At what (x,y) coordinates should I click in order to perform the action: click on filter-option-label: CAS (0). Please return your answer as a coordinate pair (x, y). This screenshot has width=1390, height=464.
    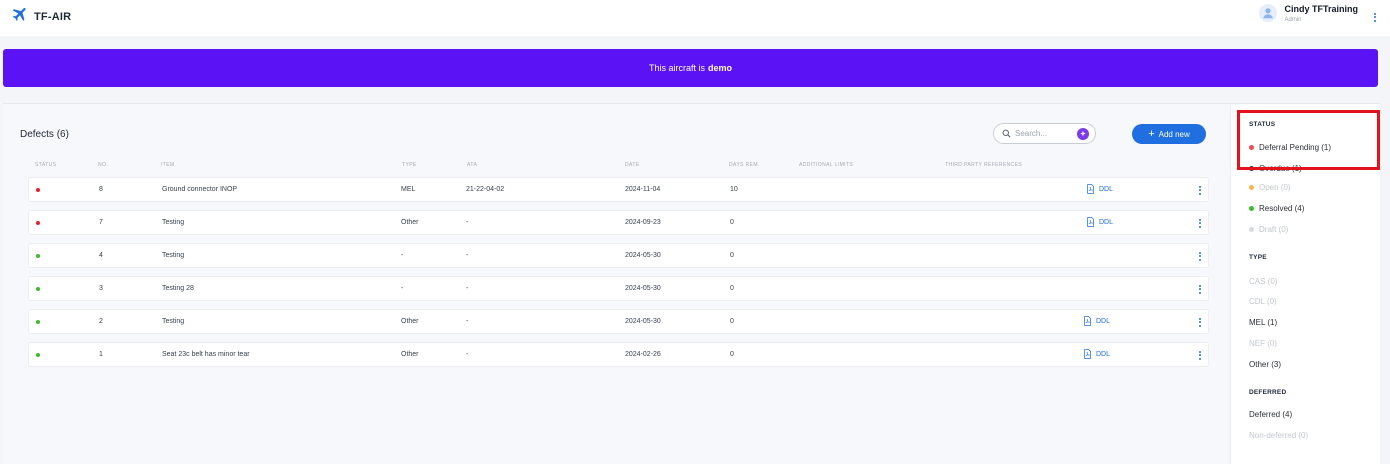
    Looking at the image, I should click on (1263, 281).